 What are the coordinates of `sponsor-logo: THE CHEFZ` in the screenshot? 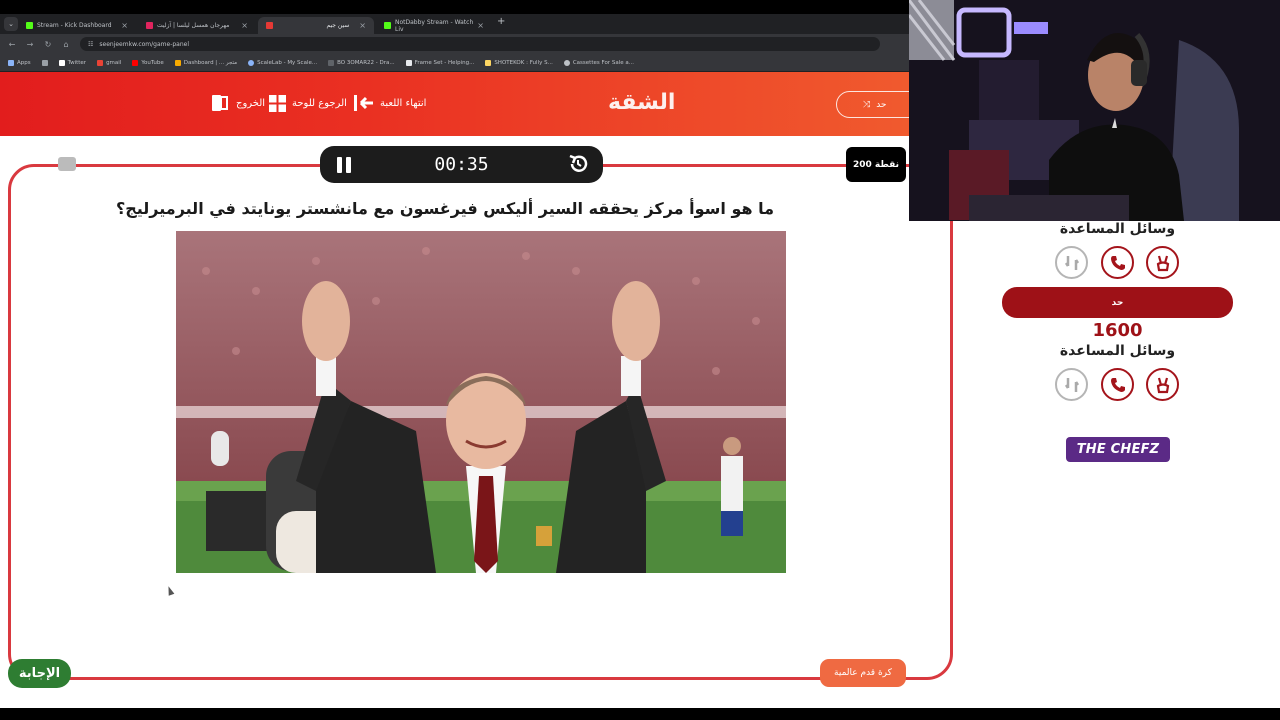 It's located at (1118, 449).